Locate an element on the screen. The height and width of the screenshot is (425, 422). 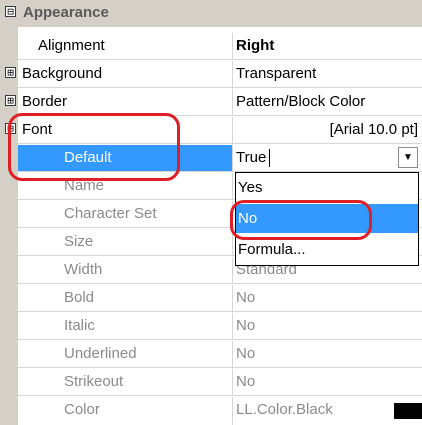
dropdown-option-yes: Yes is located at coordinates (327, 187).